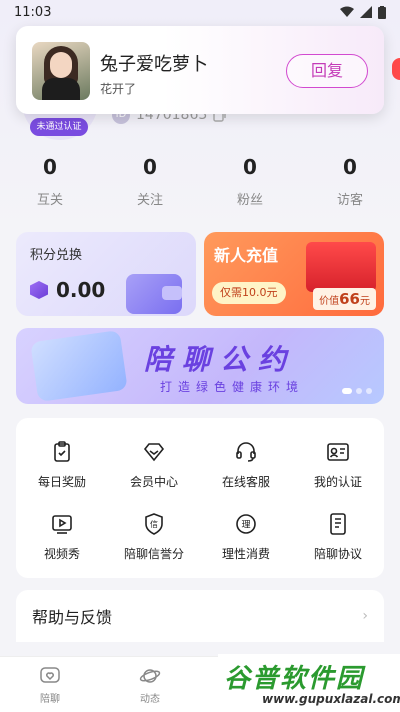 The width and height of the screenshot is (400, 712). I want to click on points-exchange-card: 积分兑换 0.00, so click(106, 274).